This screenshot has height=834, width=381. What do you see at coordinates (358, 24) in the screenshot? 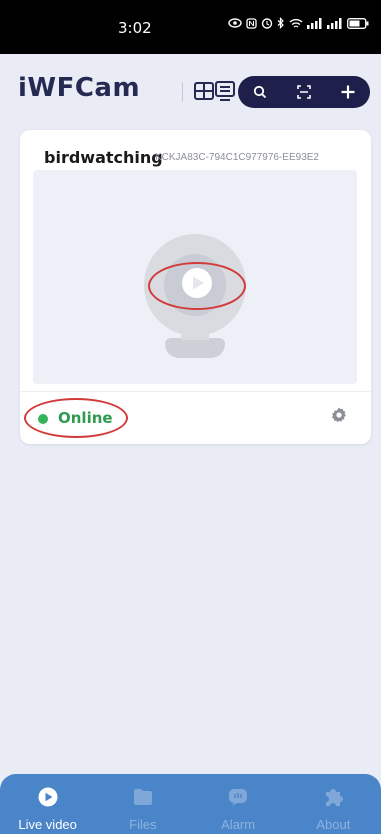
I see `battery-icon` at bounding box center [358, 24].